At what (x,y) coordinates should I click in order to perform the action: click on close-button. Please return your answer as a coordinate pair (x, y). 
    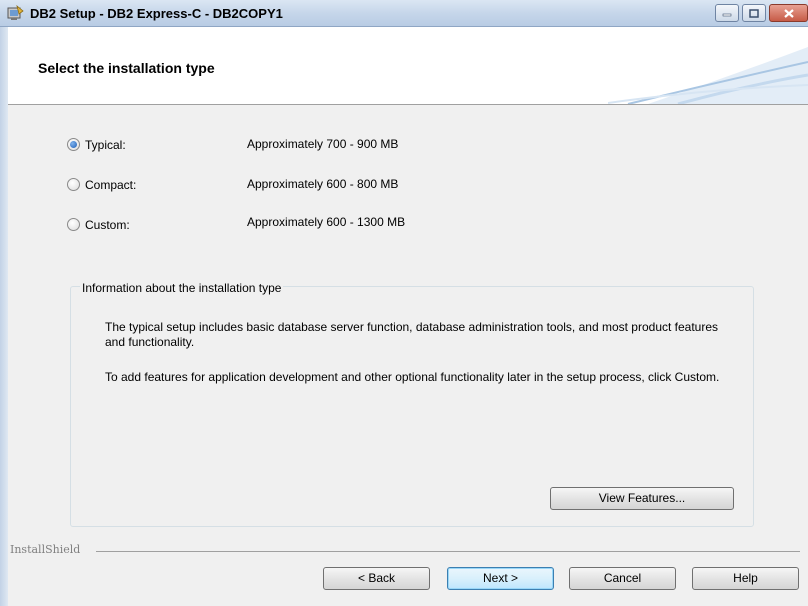
    Looking at the image, I should click on (788, 13).